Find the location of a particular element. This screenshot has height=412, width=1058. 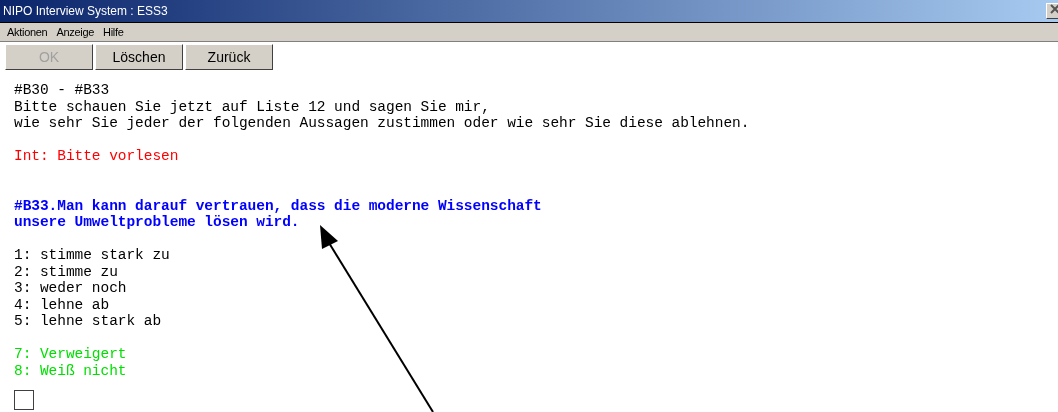

menu-item: Aktionen is located at coordinates (29, 32).